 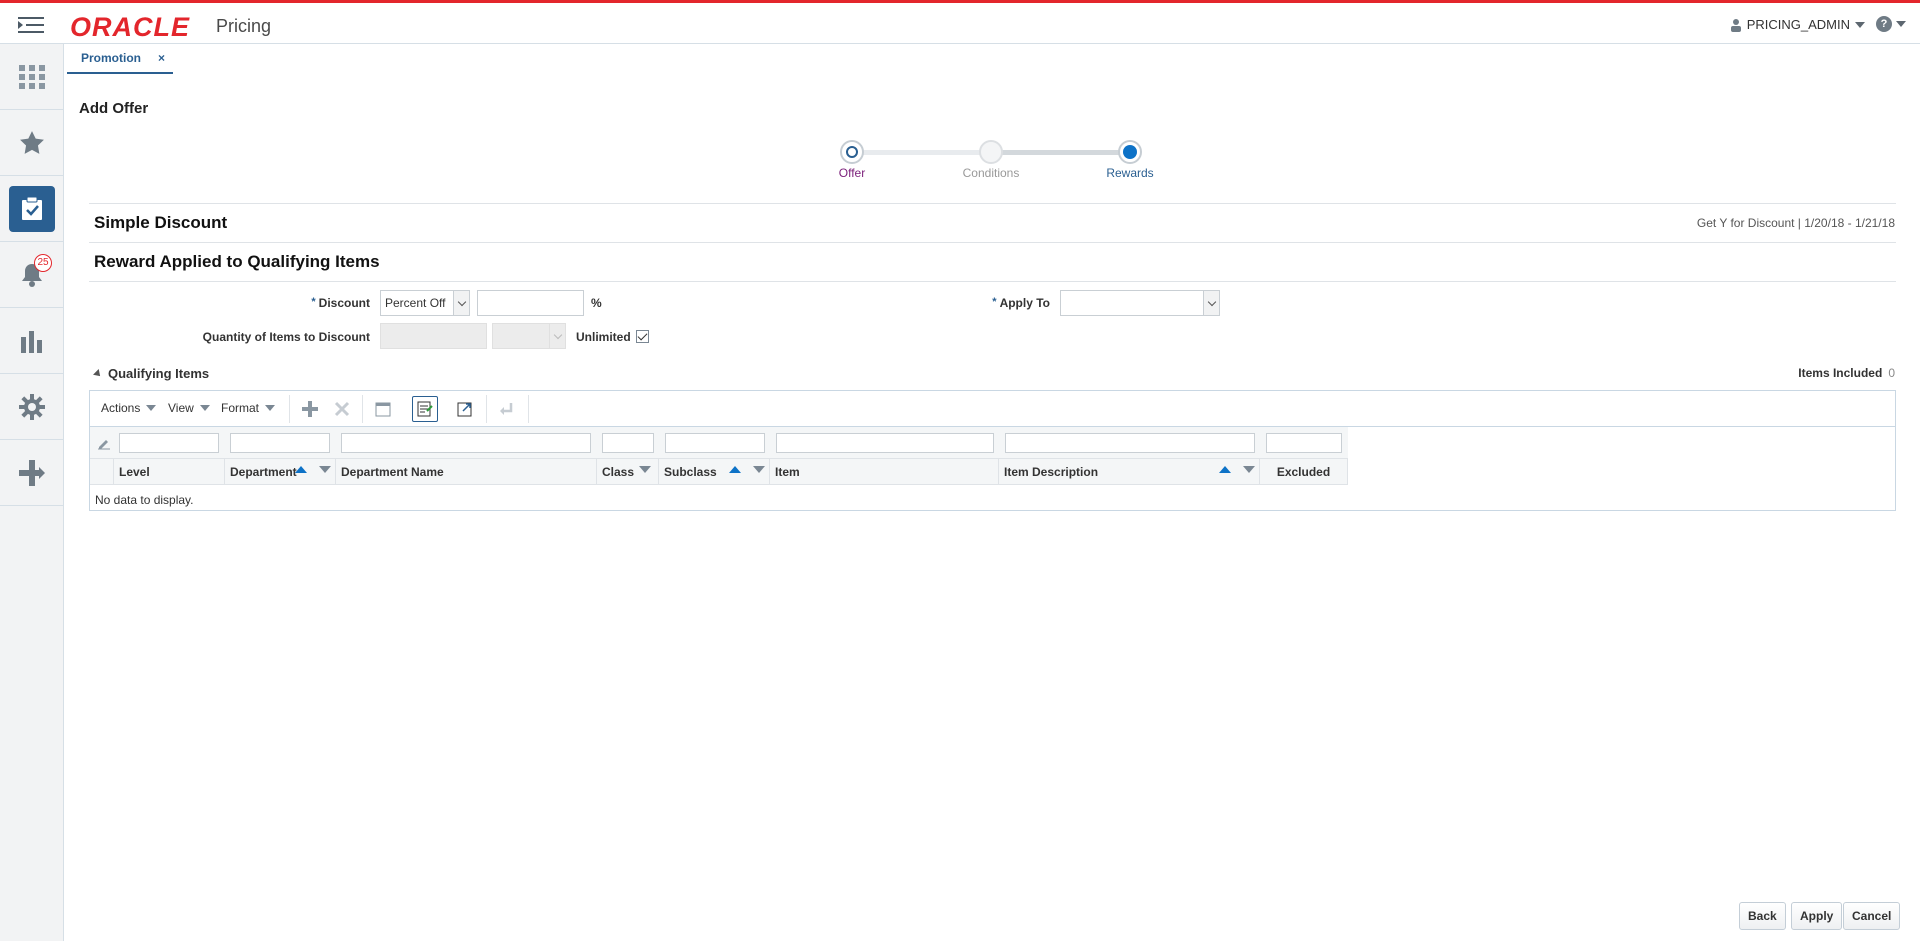 What do you see at coordinates (151, 373) in the screenshot?
I see `qualifying-items-header: Qualifying Items` at bounding box center [151, 373].